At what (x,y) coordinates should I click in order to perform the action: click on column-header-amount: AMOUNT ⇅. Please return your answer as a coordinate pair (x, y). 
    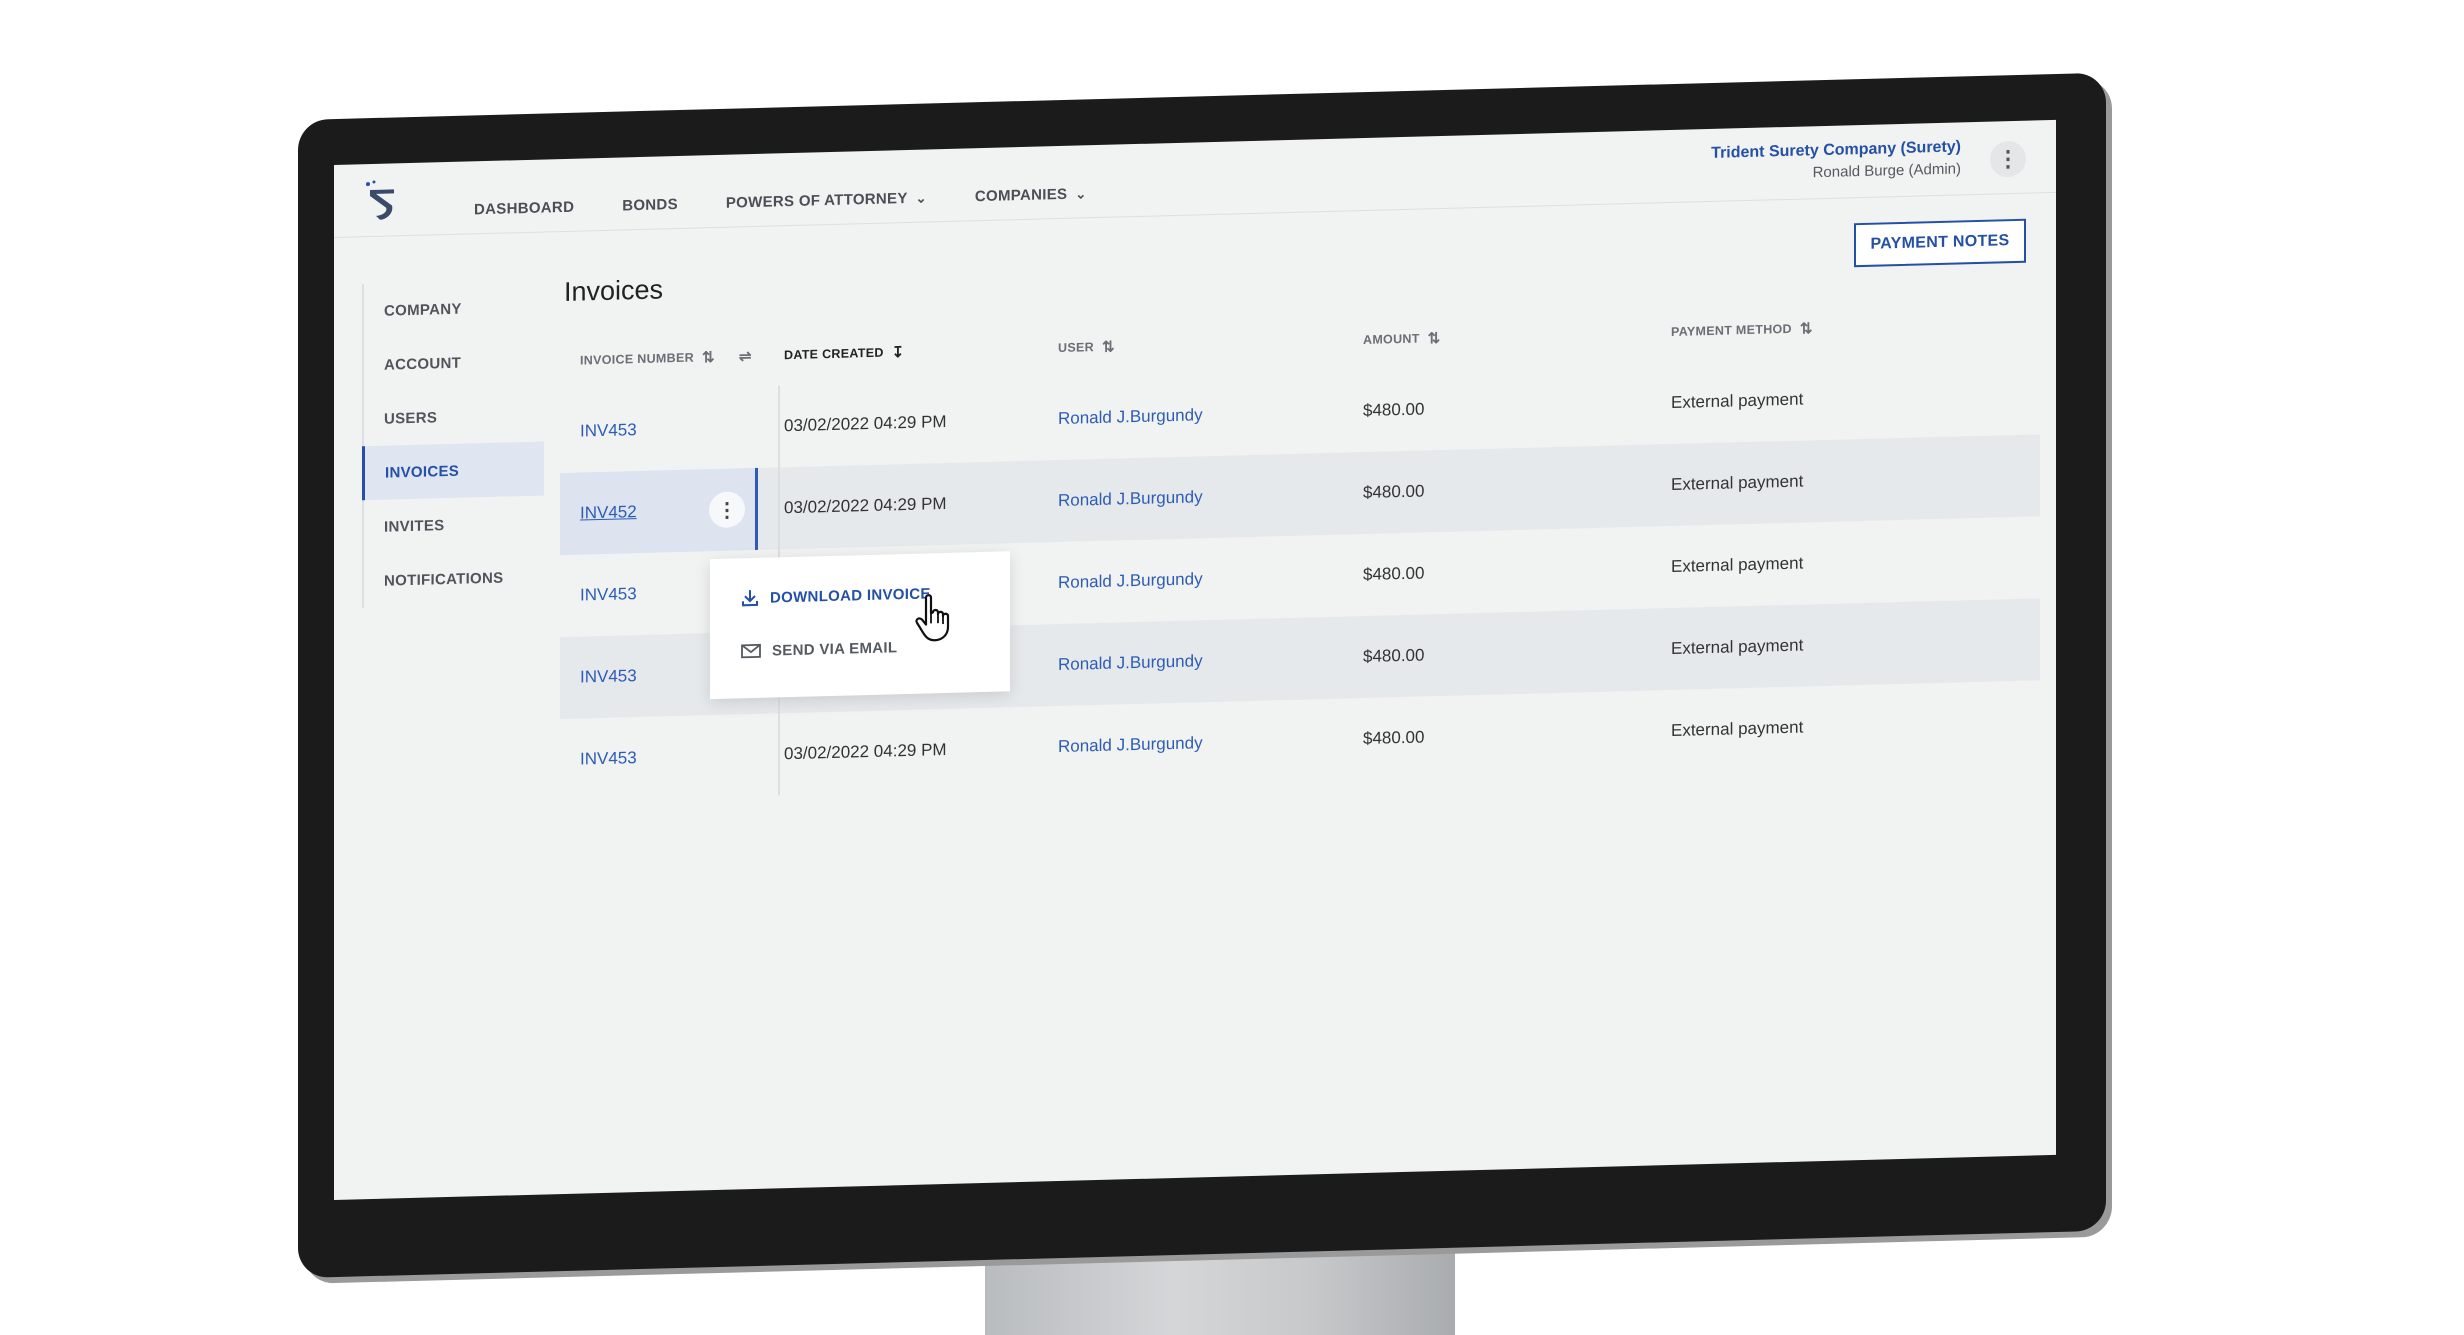
    Looking at the image, I should click on (1517, 336).